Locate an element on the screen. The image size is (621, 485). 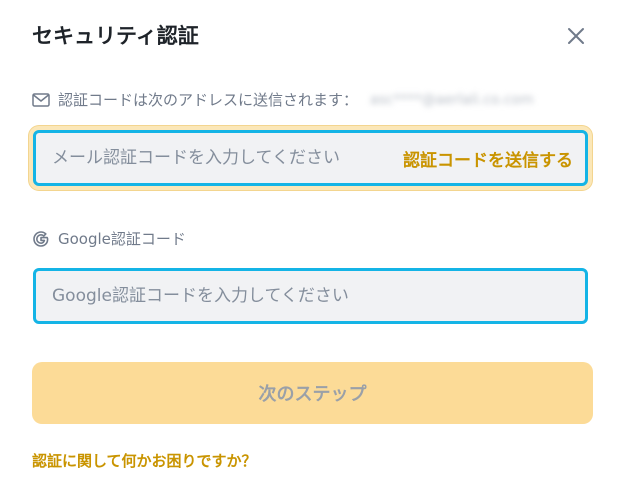
dialog-title: セキュリティ認証 is located at coordinates (115, 36).